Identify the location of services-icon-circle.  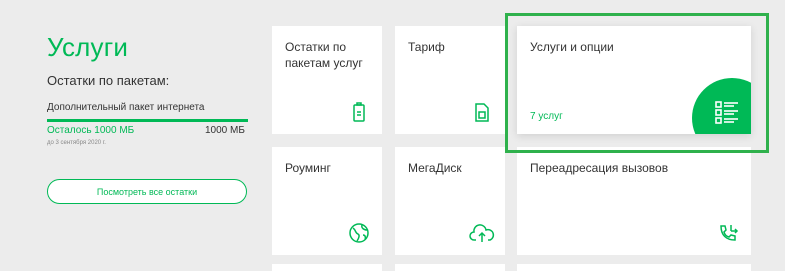
(721, 106).